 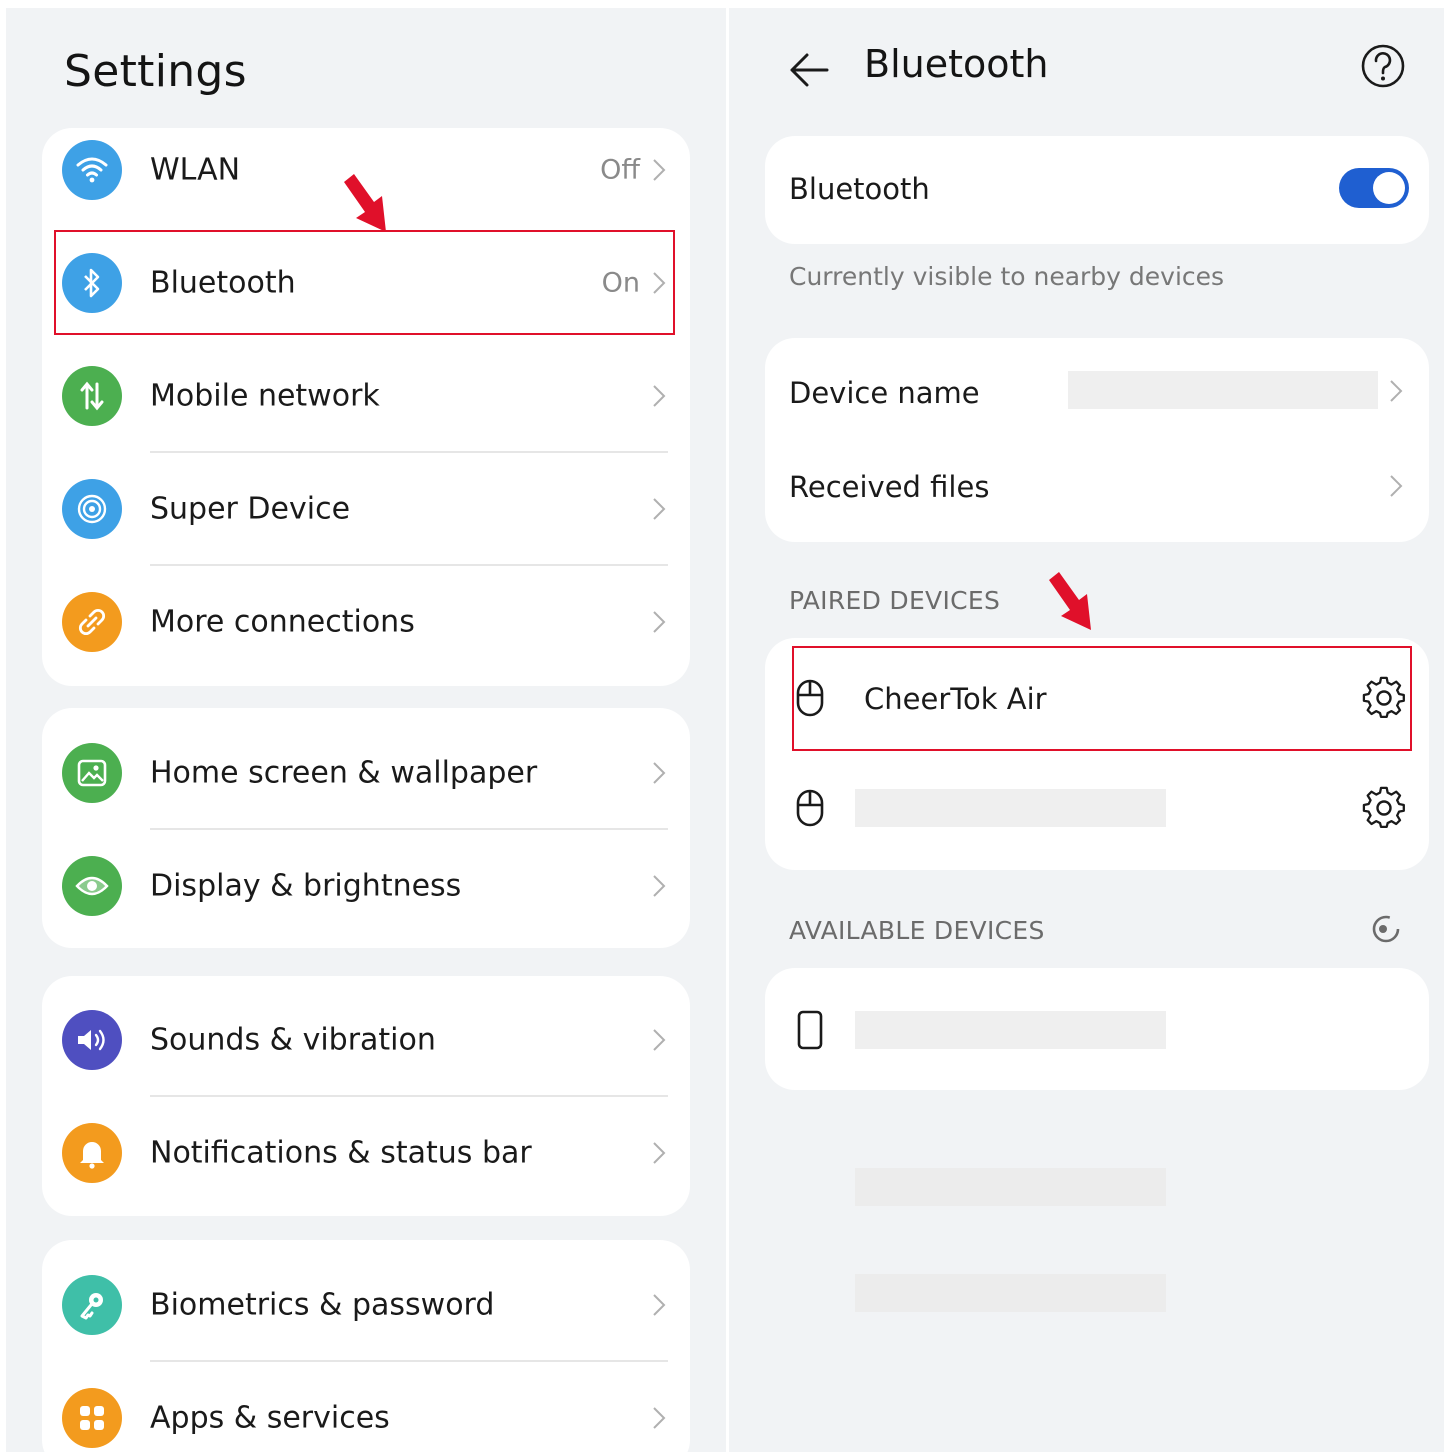 I want to click on more-connections-icon, so click(x=92, y=621).